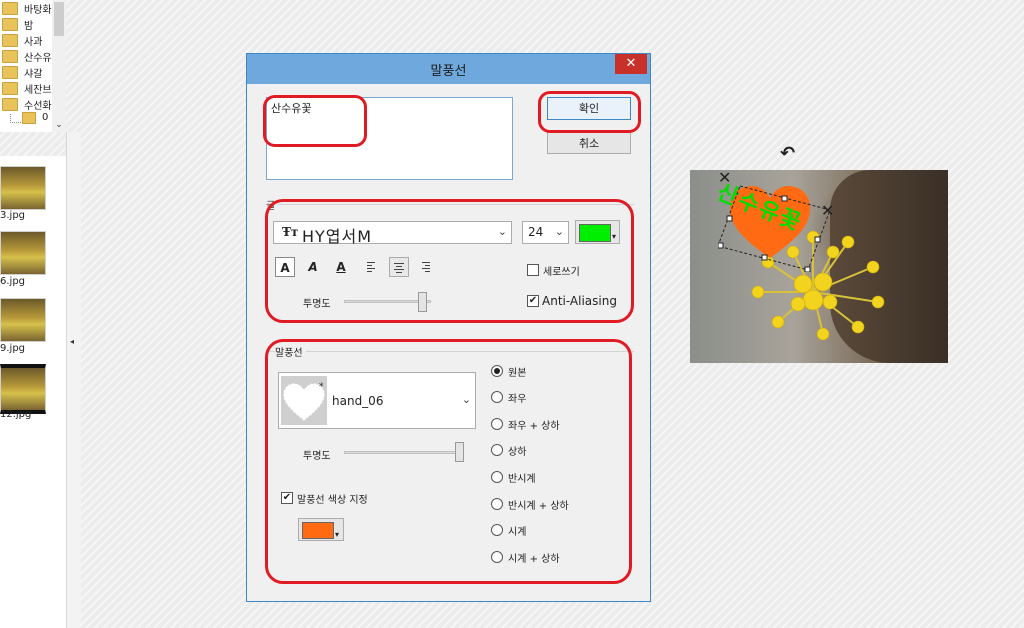 The image size is (1024, 628). I want to click on tree-item: 수선화, so click(30, 104).